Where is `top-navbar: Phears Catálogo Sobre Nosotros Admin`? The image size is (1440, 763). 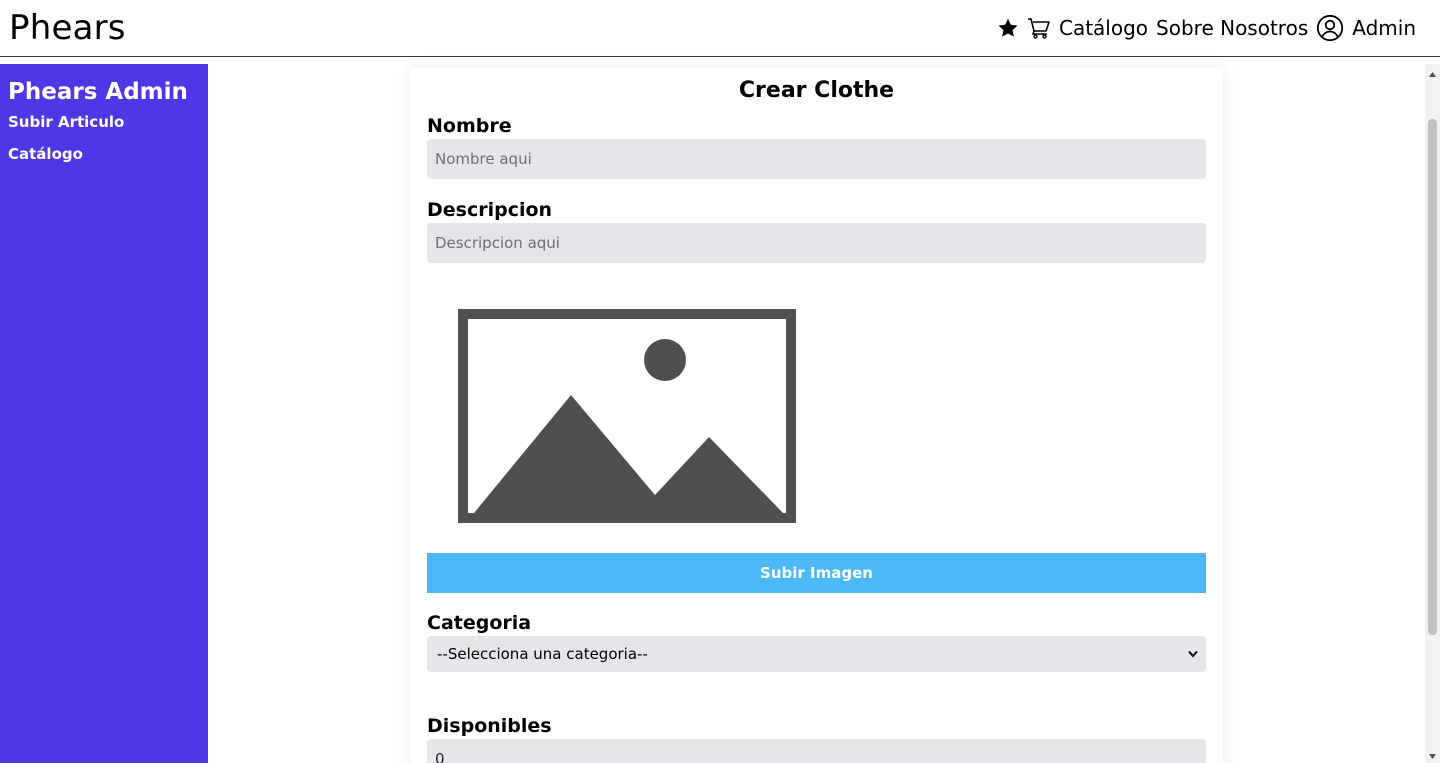 top-navbar: Phears Catálogo Sobre Nosotros Admin is located at coordinates (720, 28).